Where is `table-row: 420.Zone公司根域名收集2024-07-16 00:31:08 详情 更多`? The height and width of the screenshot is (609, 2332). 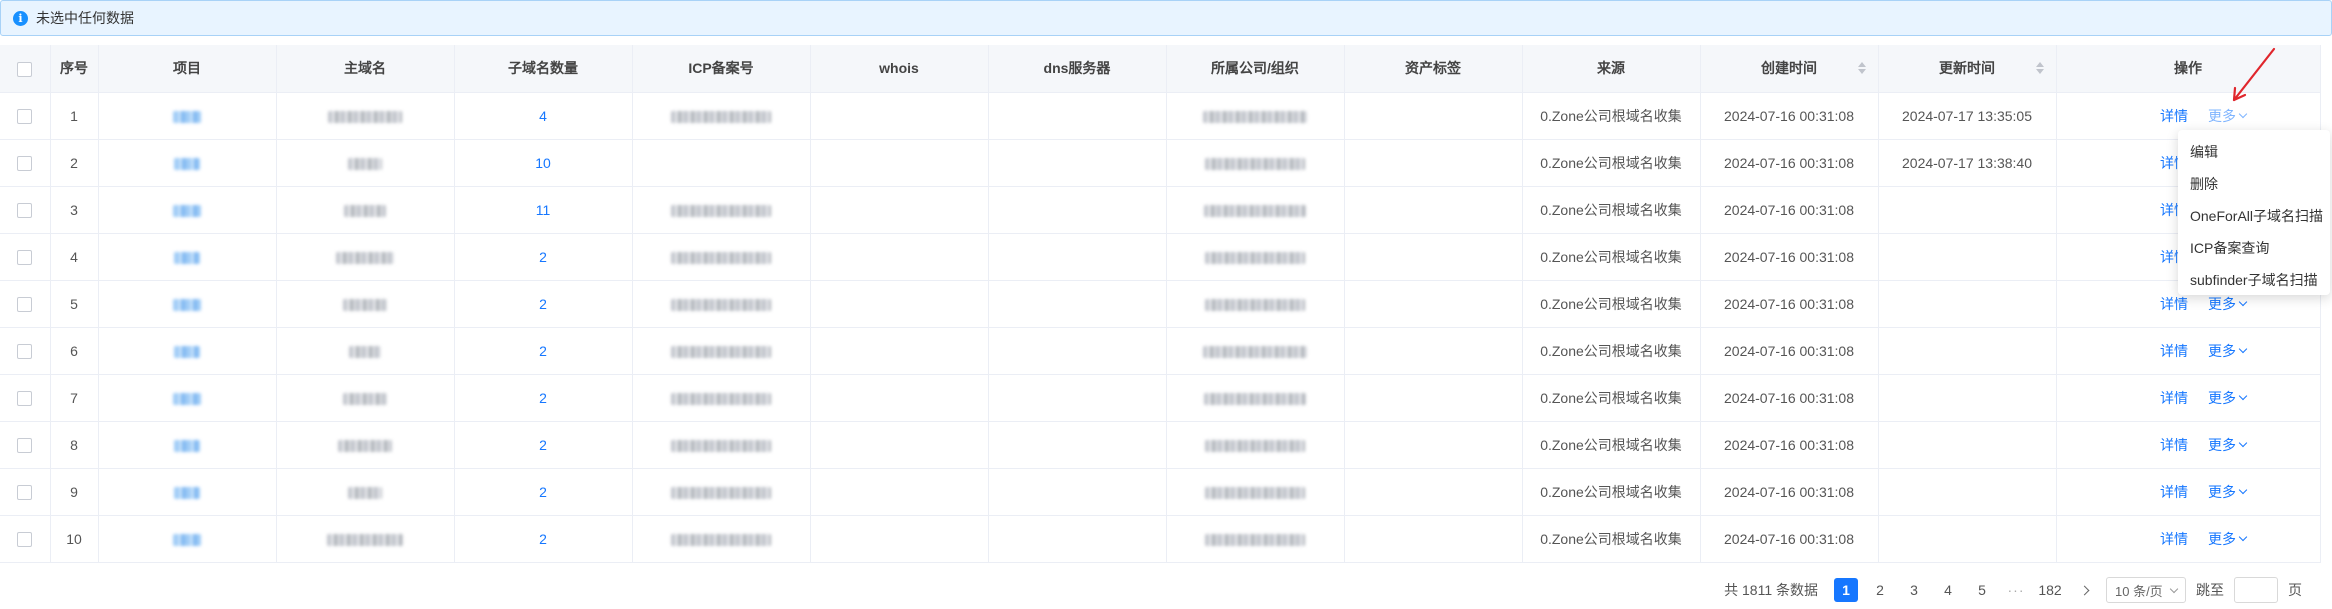
table-row: 420.Zone公司根域名收集2024-07-16 00:31:08 详情 更多 is located at coordinates (1160, 257).